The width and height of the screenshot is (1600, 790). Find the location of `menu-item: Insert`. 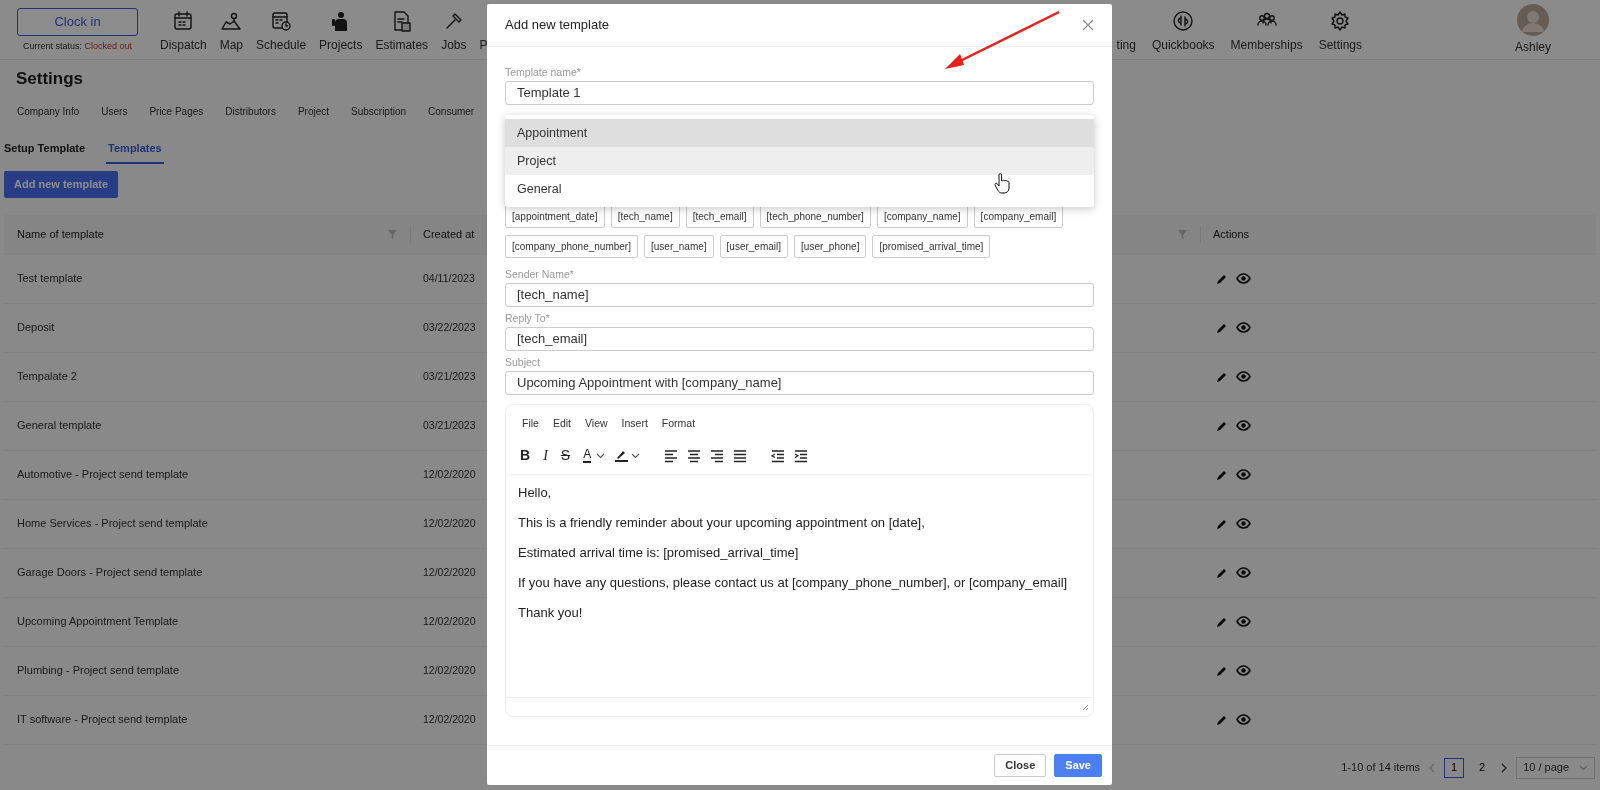

menu-item: Insert is located at coordinates (634, 424).